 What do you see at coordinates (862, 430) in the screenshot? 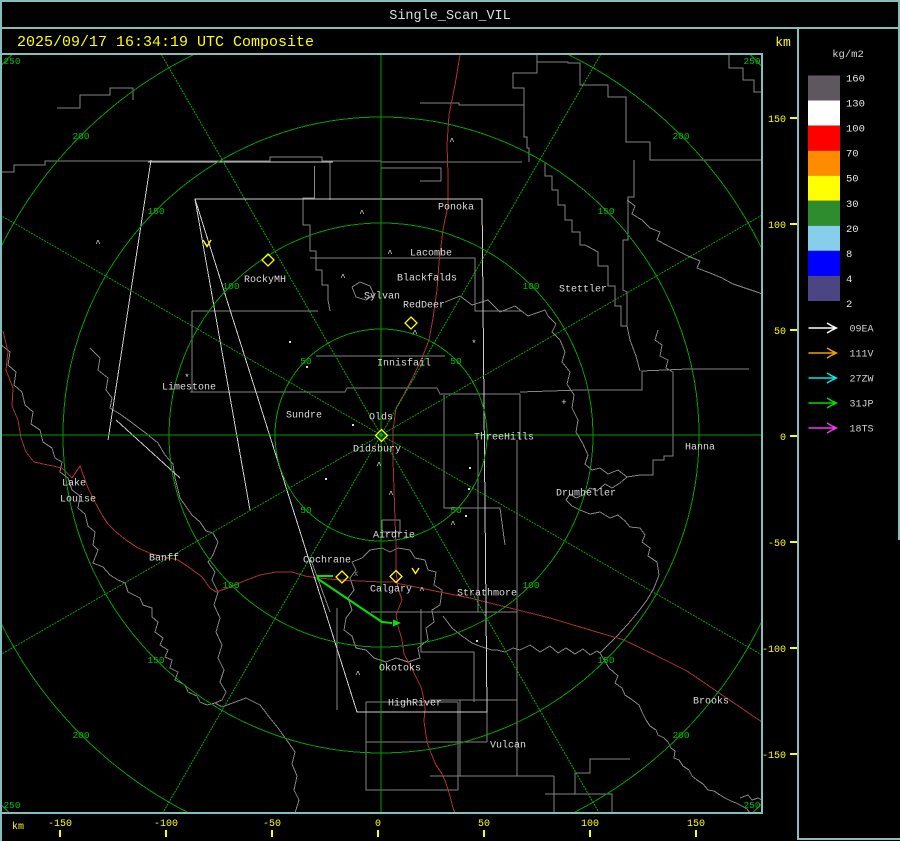
I see `svg-text: 18TS` at bounding box center [862, 430].